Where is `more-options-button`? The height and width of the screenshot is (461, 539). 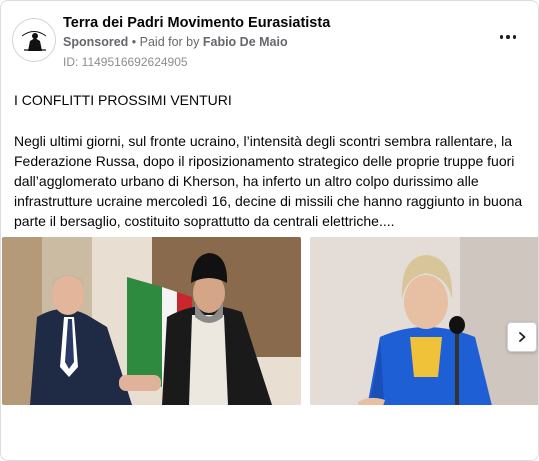 more-options-button is located at coordinates (508, 37).